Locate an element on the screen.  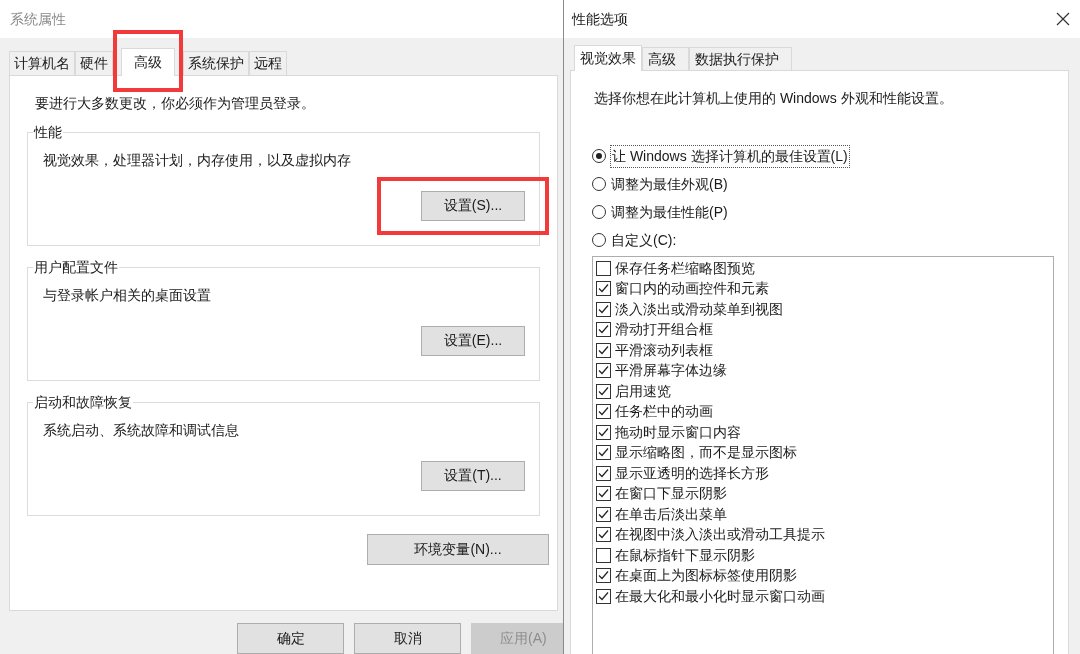
checkbox-label: 启用速览 is located at coordinates (643, 391).